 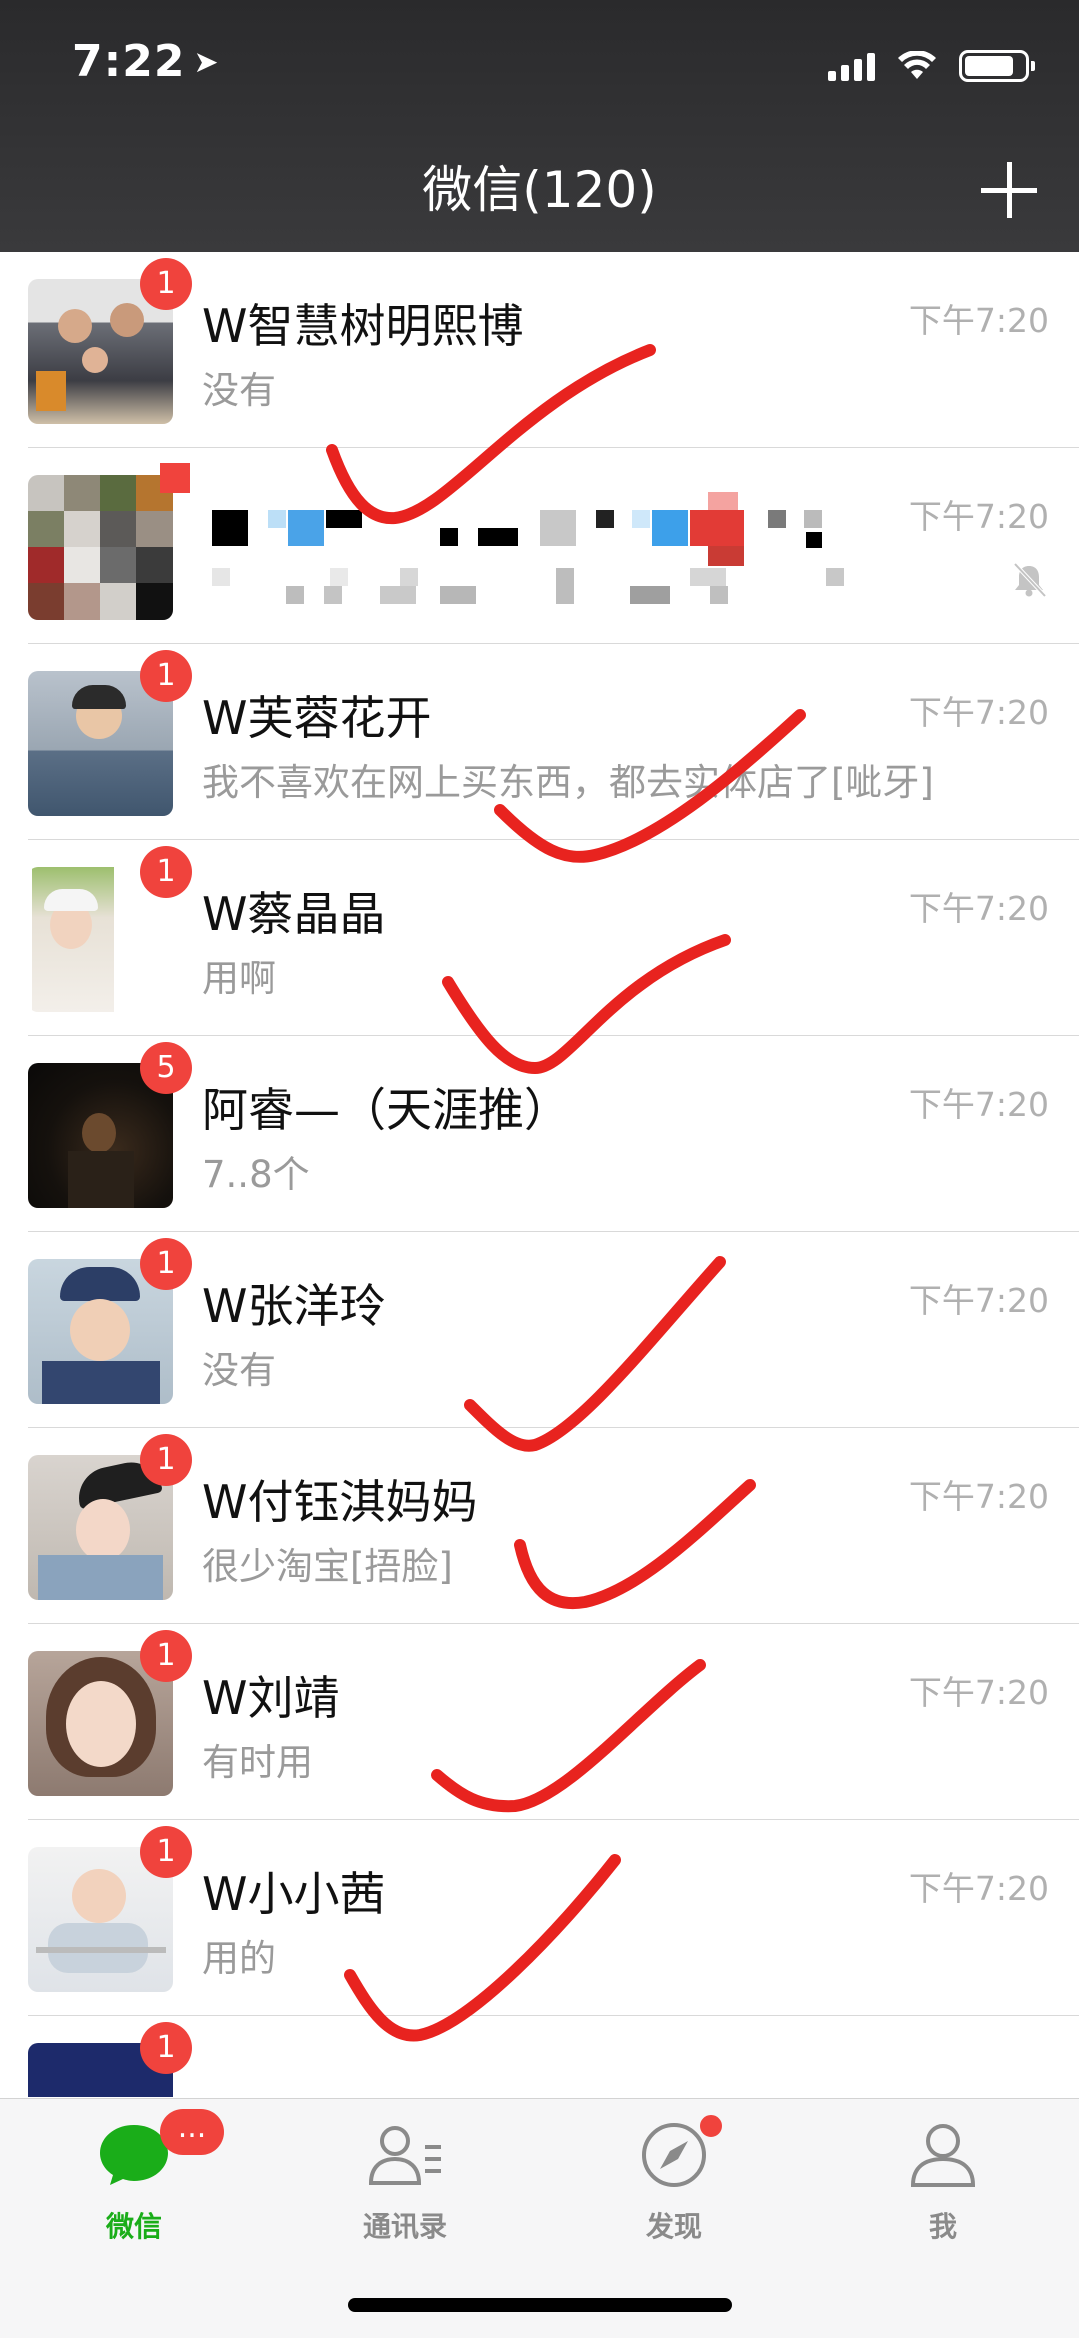 I want to click on add-plus-button, so click(x=1009, y=190).